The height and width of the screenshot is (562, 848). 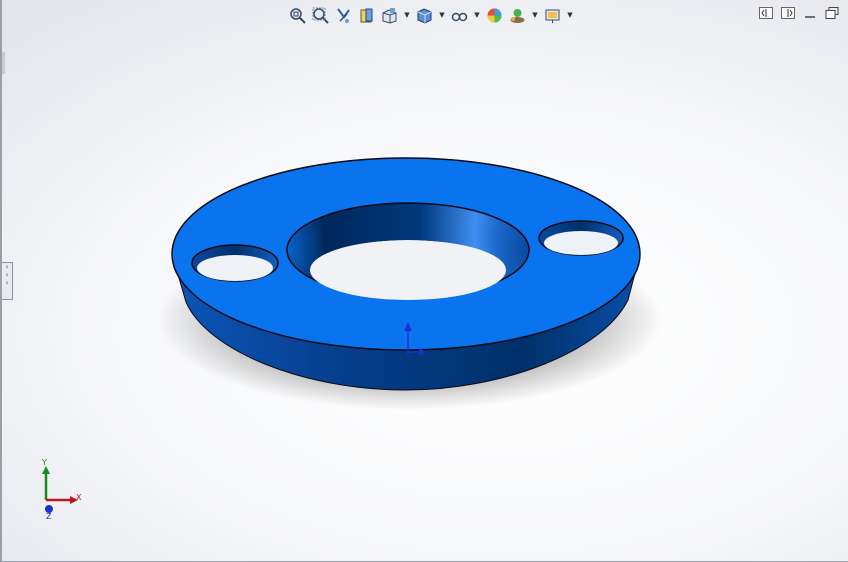 What do you see at coordinates (44, 462) in the screenshot?
I see `triad-y-label: Y` at bounding box center [44, 462].